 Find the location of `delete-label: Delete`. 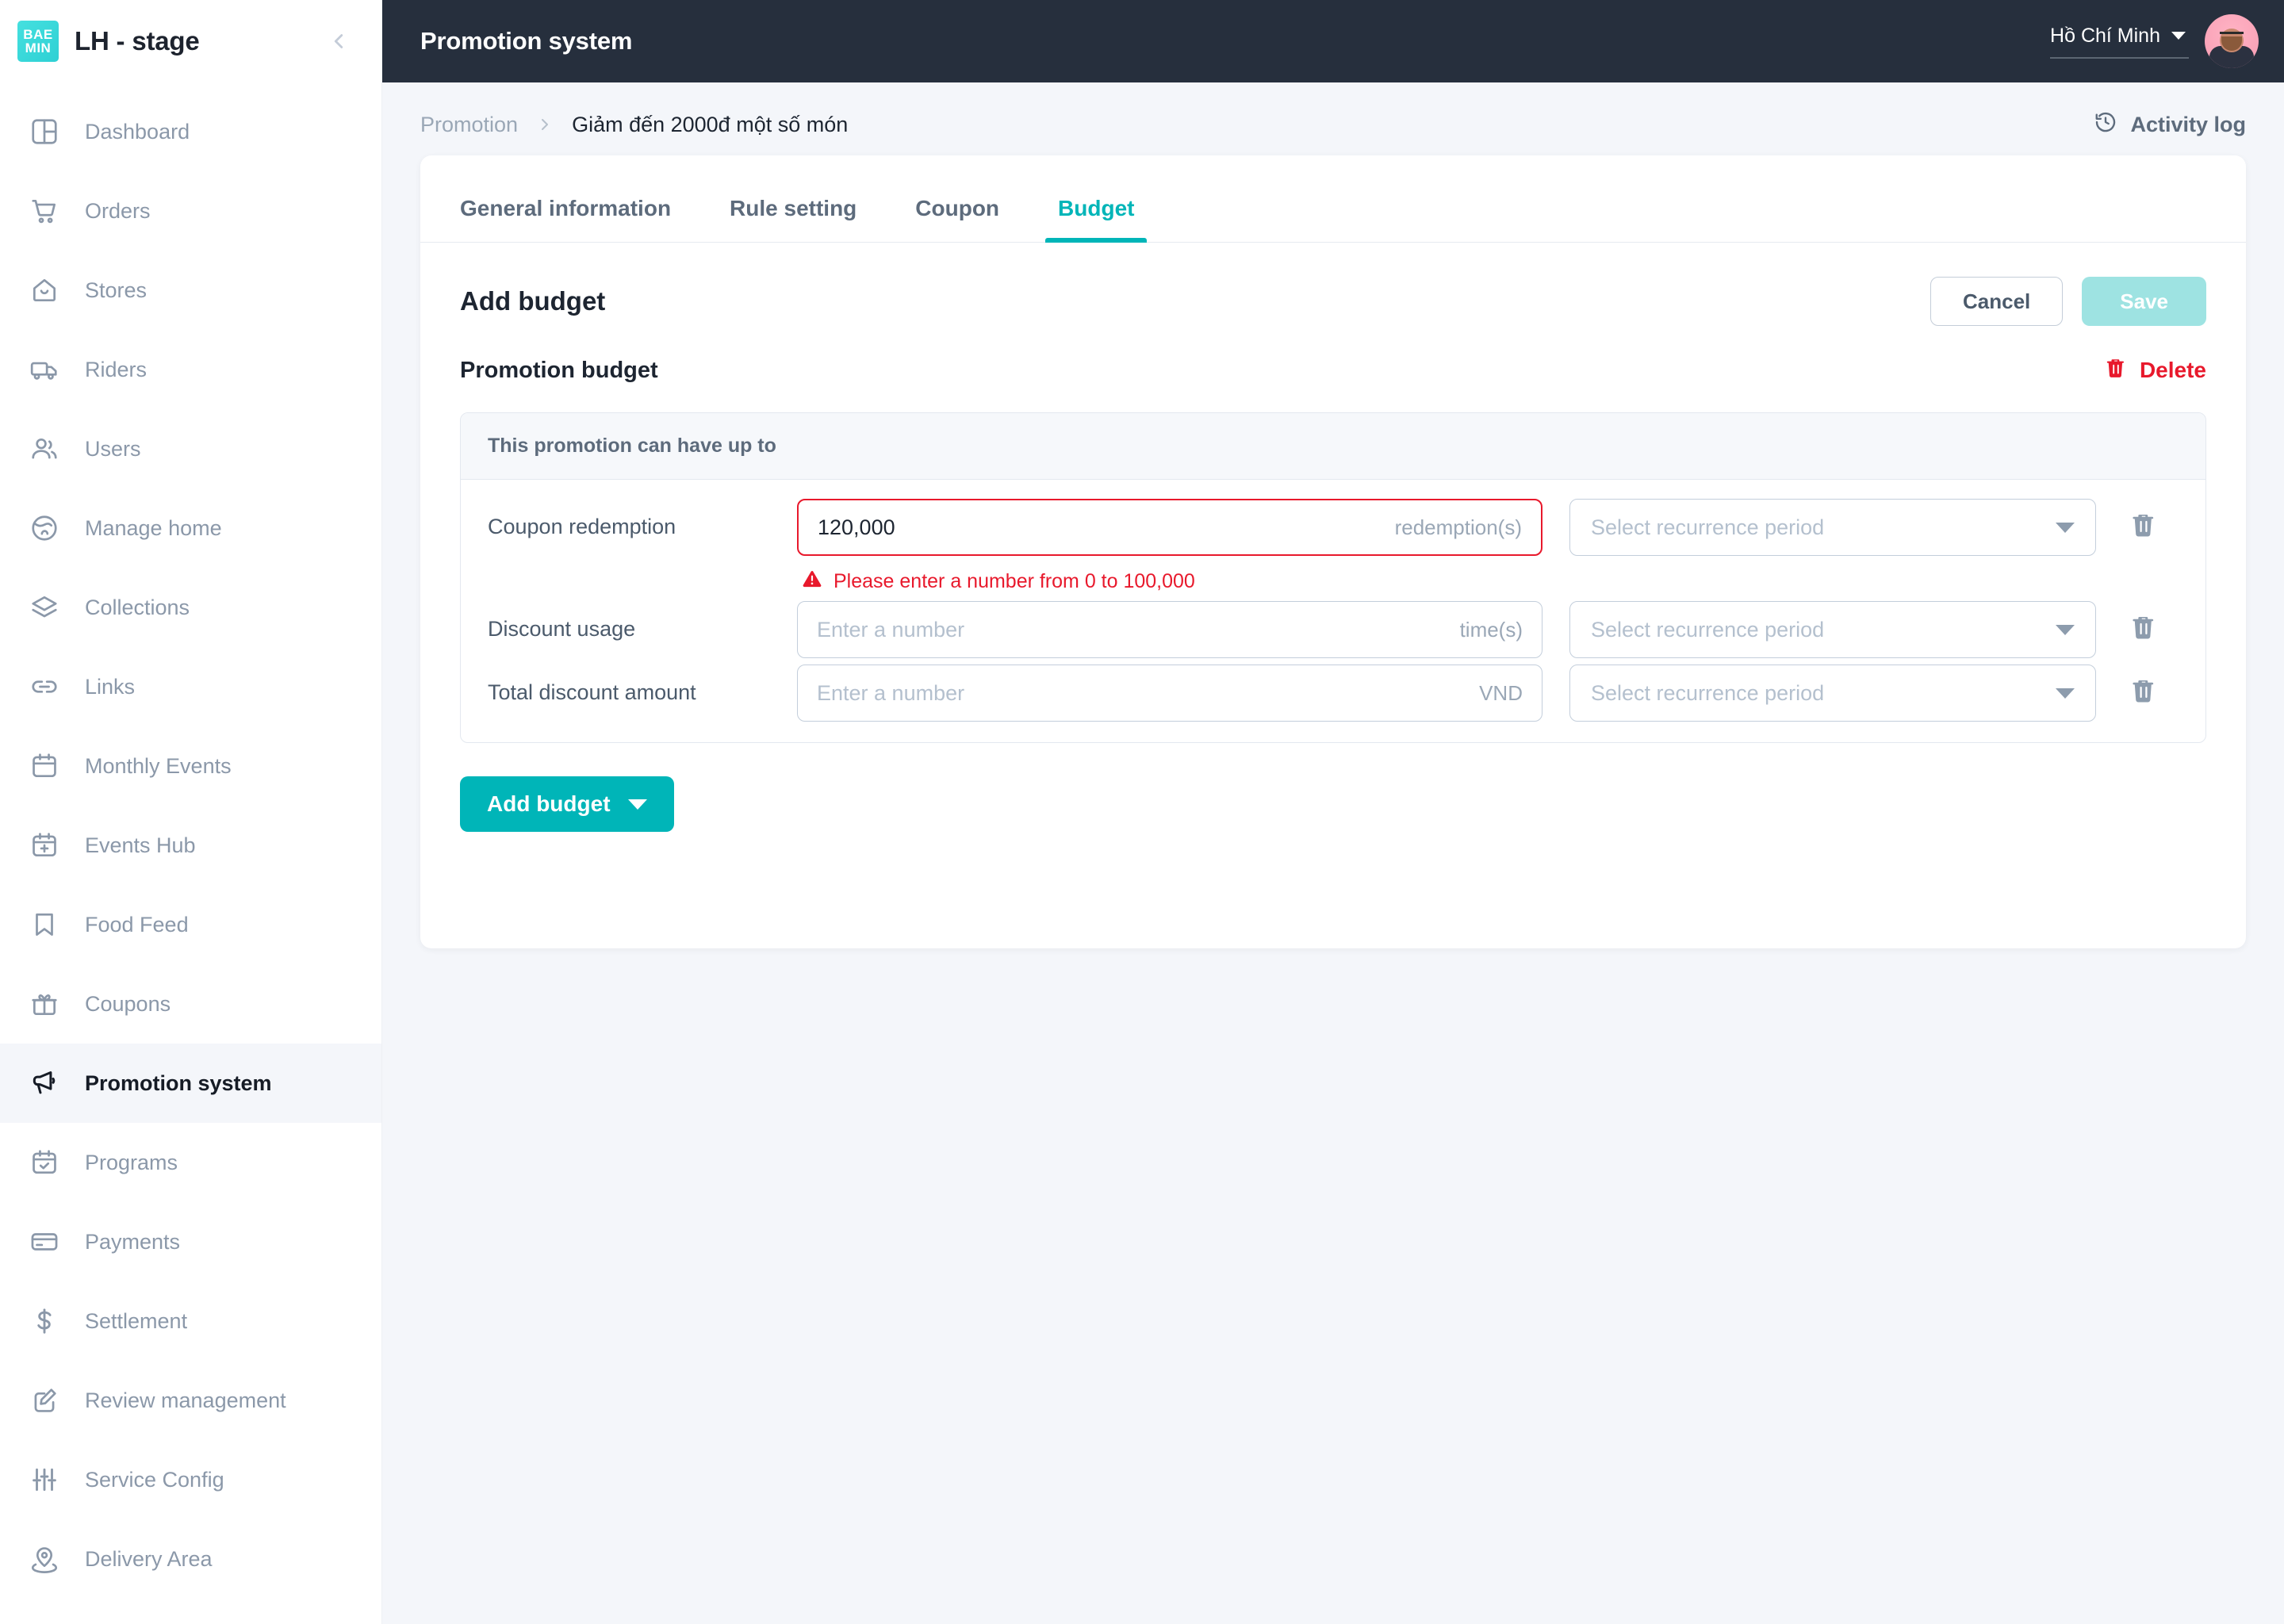

delete-label: Delete is located at coordinates (2172, 370).